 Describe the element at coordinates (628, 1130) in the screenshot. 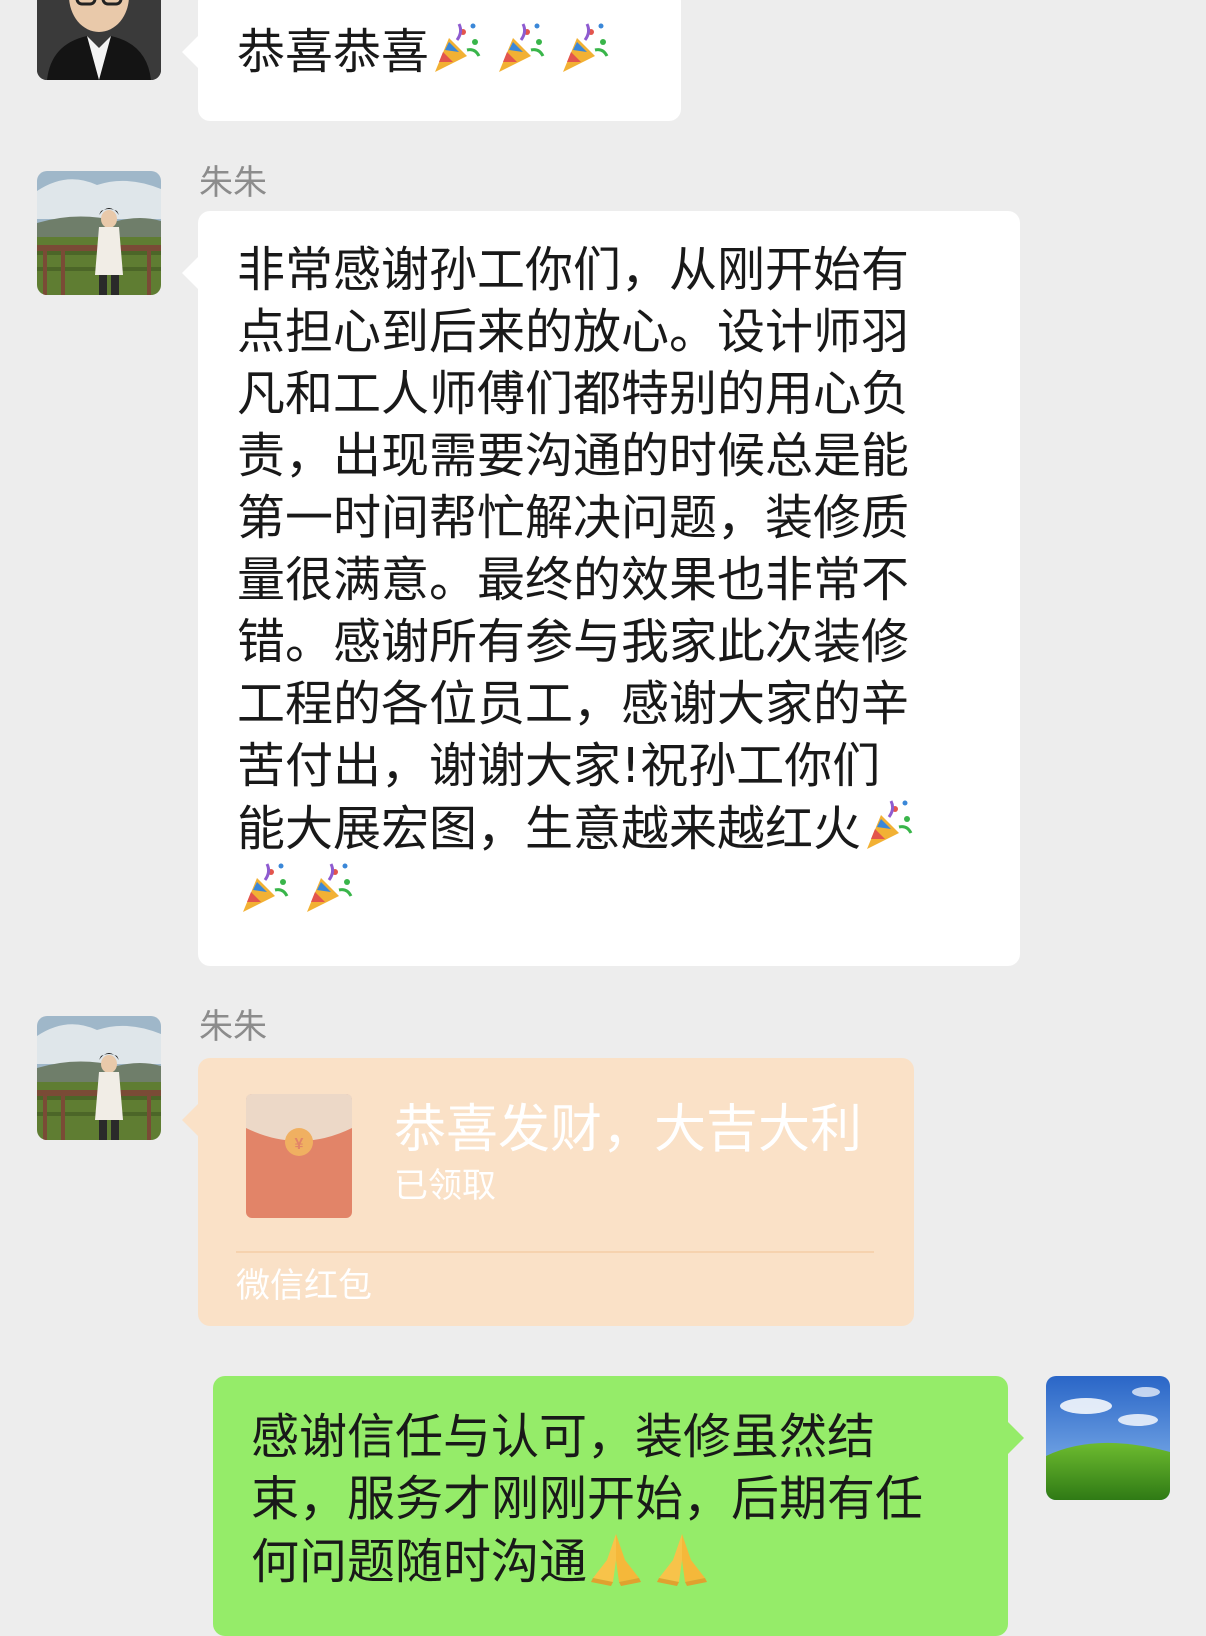

I see `red-packet-title: 恭喜发财，大吉大利` at that location.